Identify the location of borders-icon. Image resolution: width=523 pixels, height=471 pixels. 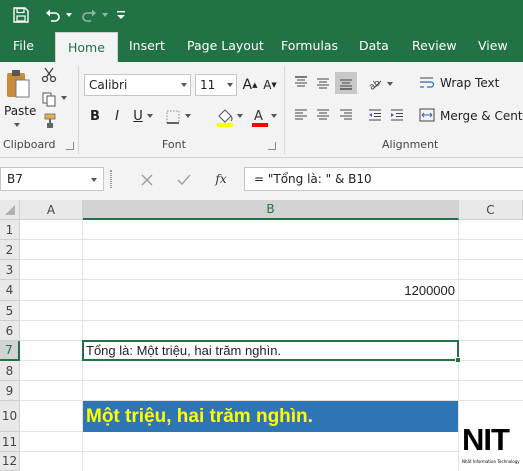
(173, 117).